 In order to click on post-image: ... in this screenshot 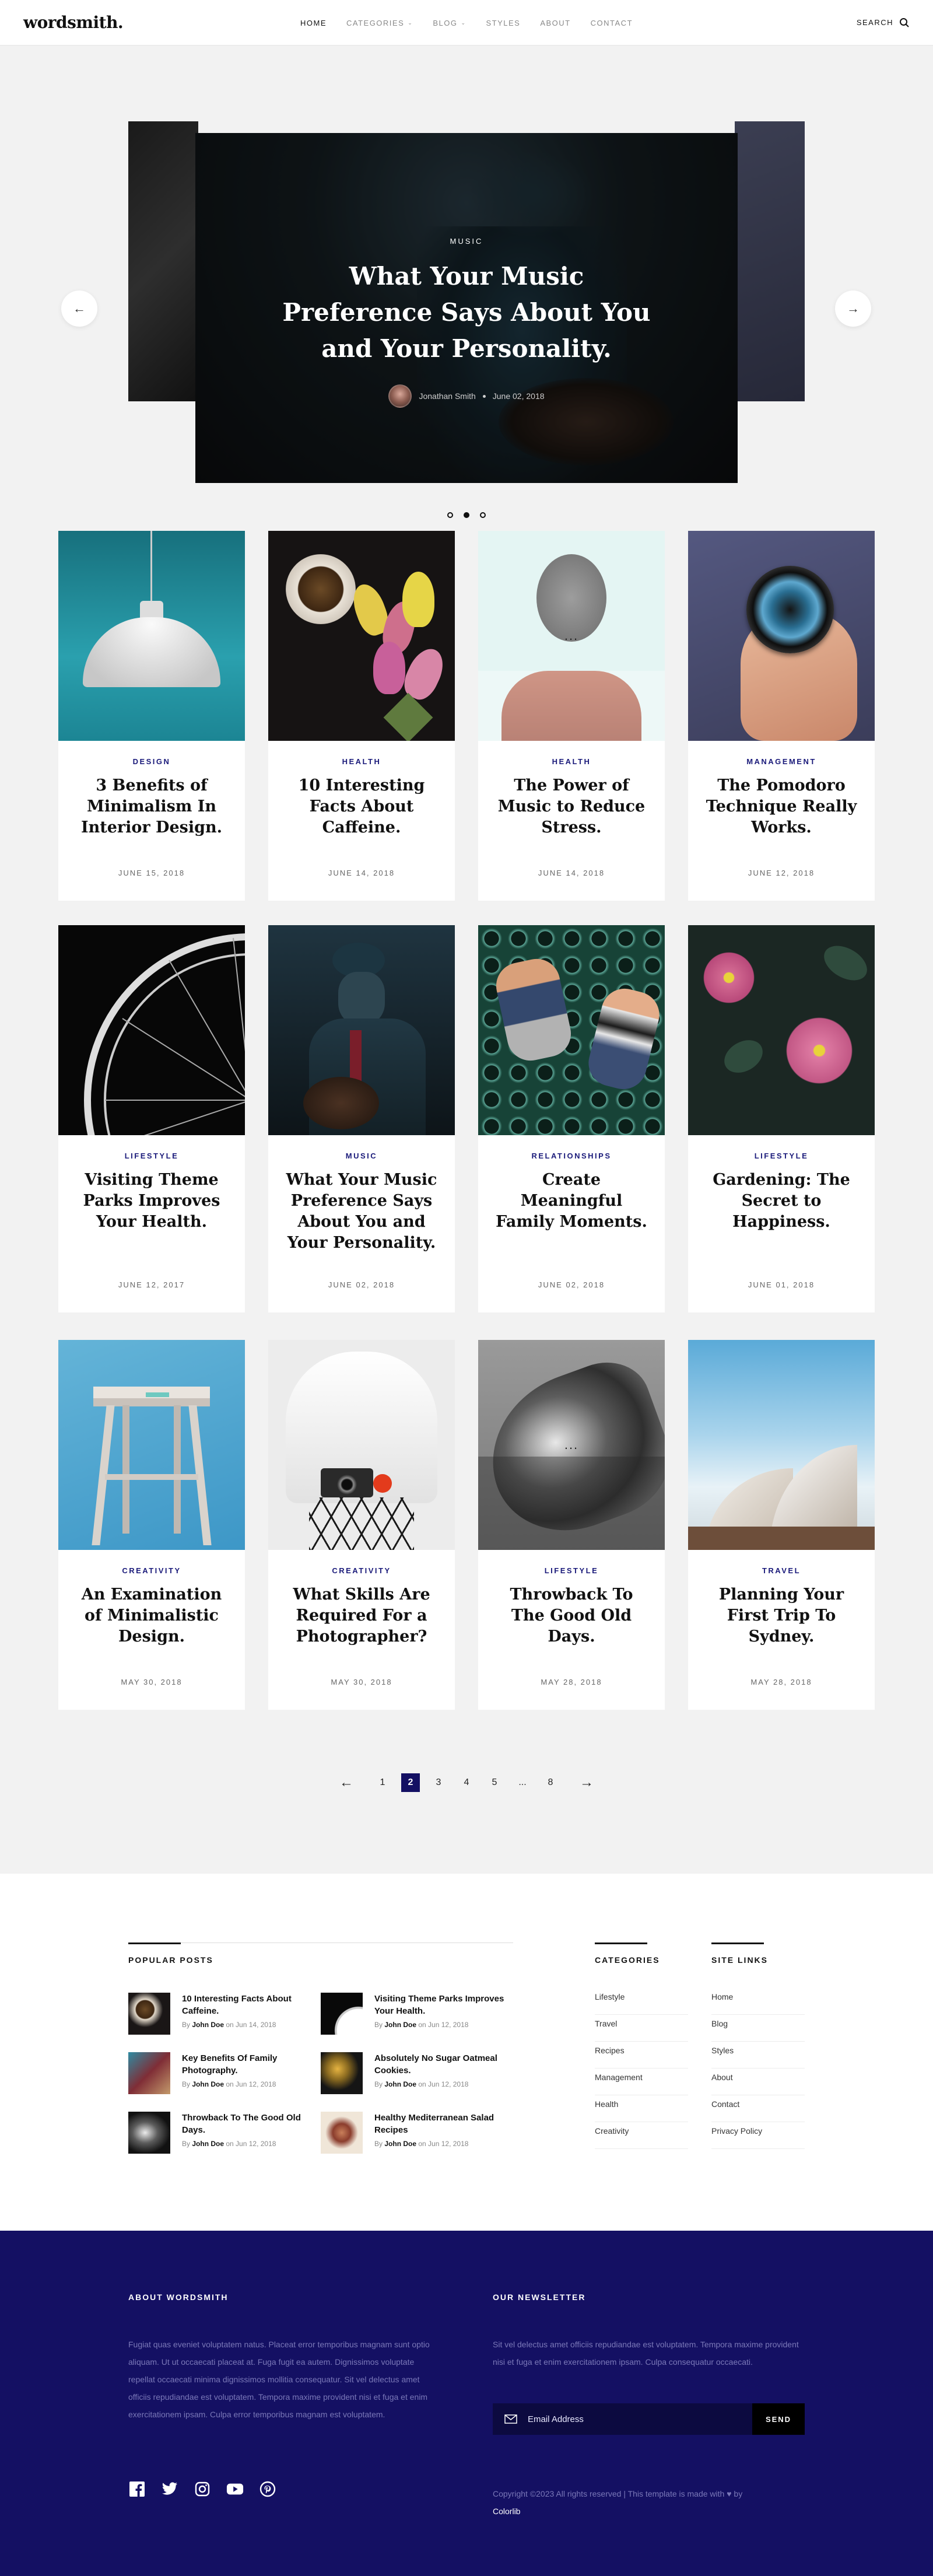, I will do `click(571, 1445)`.